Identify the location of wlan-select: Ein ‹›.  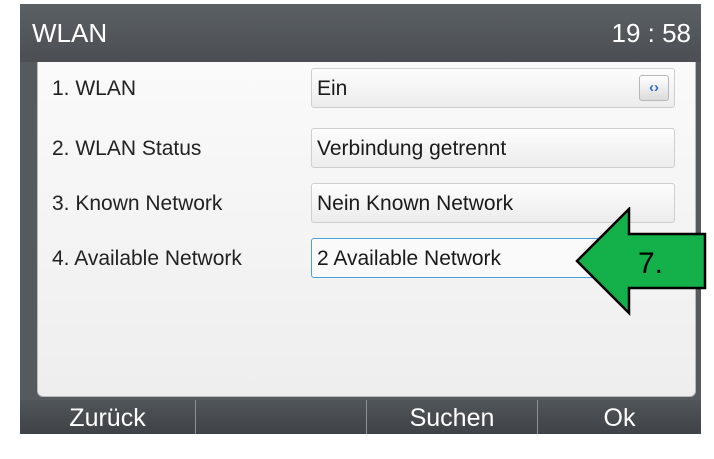
(493, 88).